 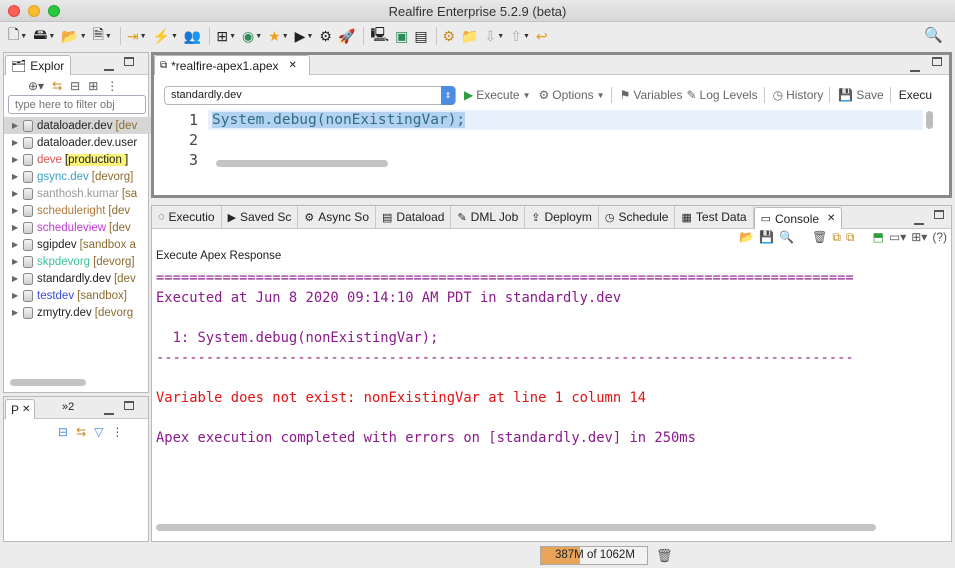 I want to click on link-icon: ⇆, so click(x=81, y=432).